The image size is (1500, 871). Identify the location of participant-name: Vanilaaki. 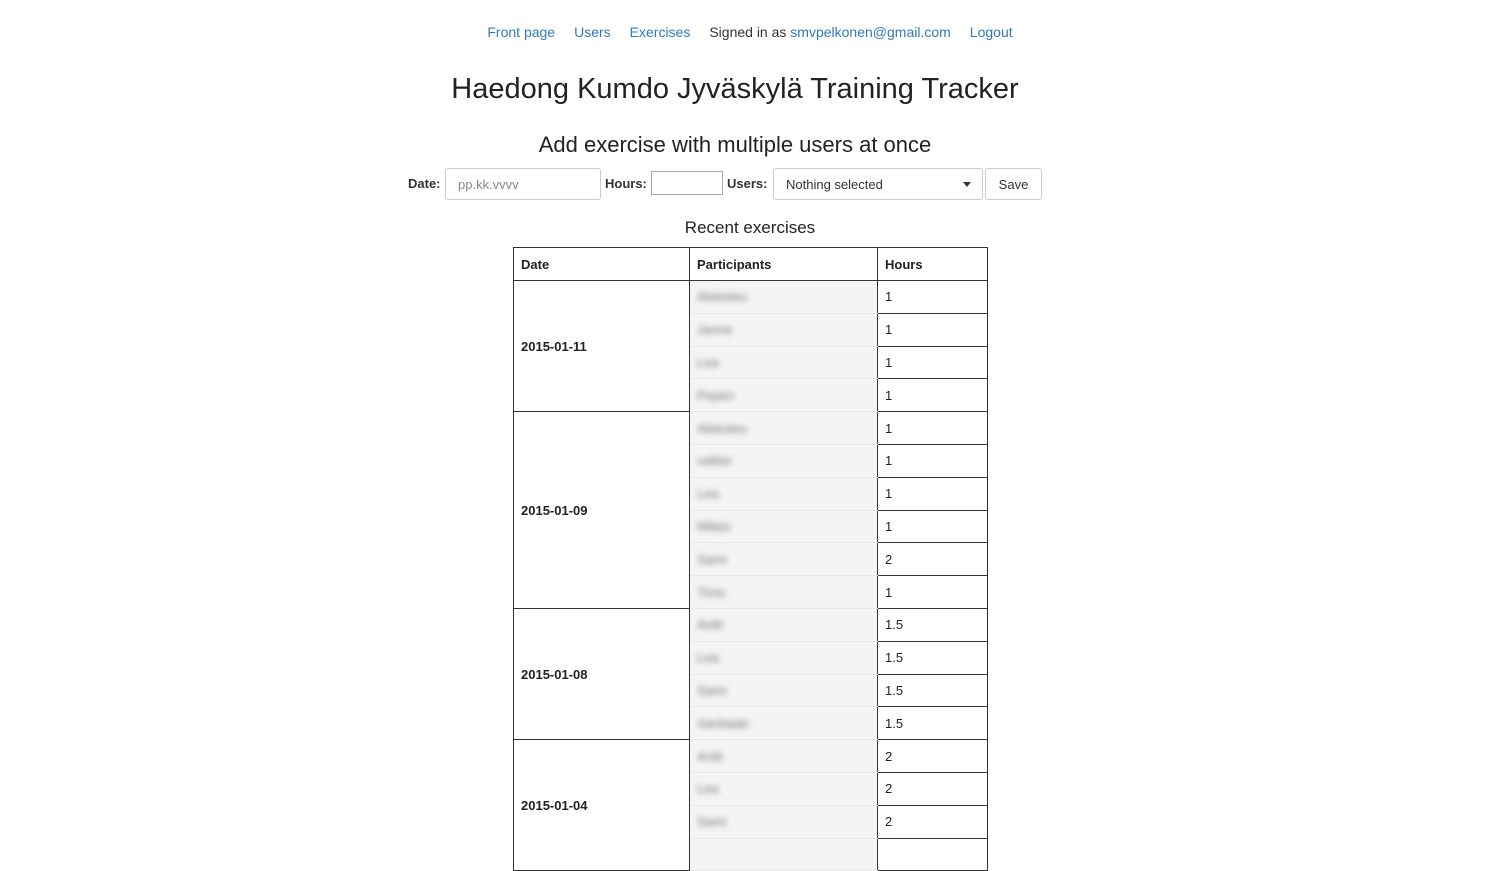
(723, 723).